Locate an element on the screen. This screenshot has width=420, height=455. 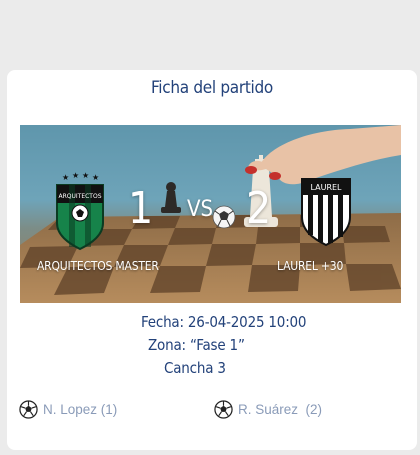
match-court: Cancha 3 is located at coordinates (195, 368).